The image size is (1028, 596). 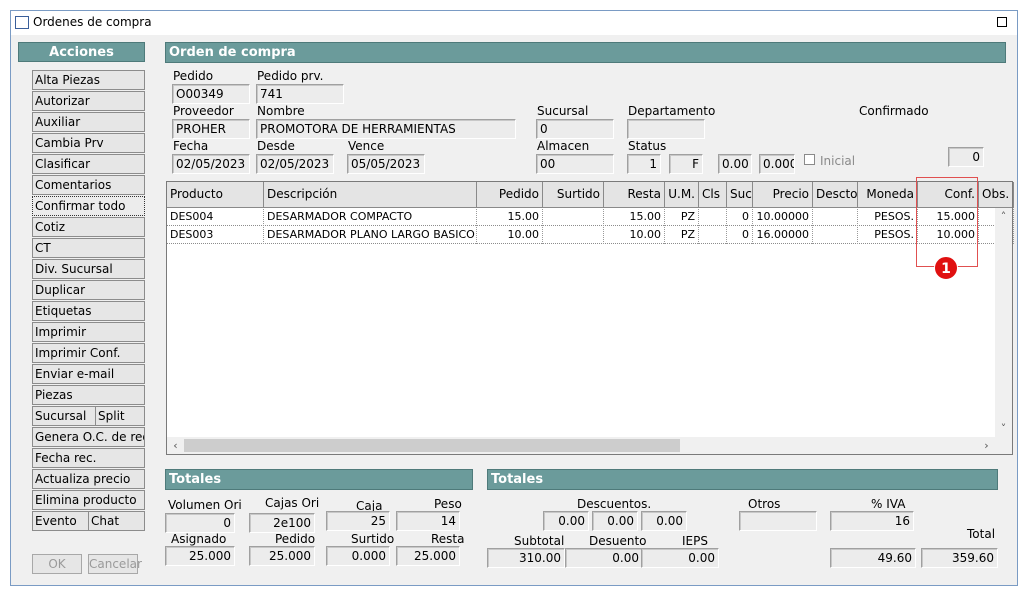 What do you see at coordinates (88, 353) in the screenshot?
I see `action-imprimir-conf-button: Imprimir Conf.` at bounding box center [88, 353].